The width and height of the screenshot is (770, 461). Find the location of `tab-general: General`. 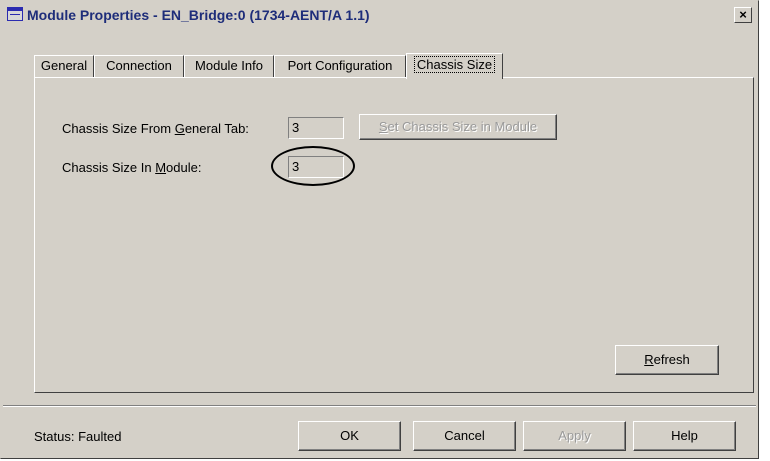

tab-general: General is located at coordinates (64, 66).